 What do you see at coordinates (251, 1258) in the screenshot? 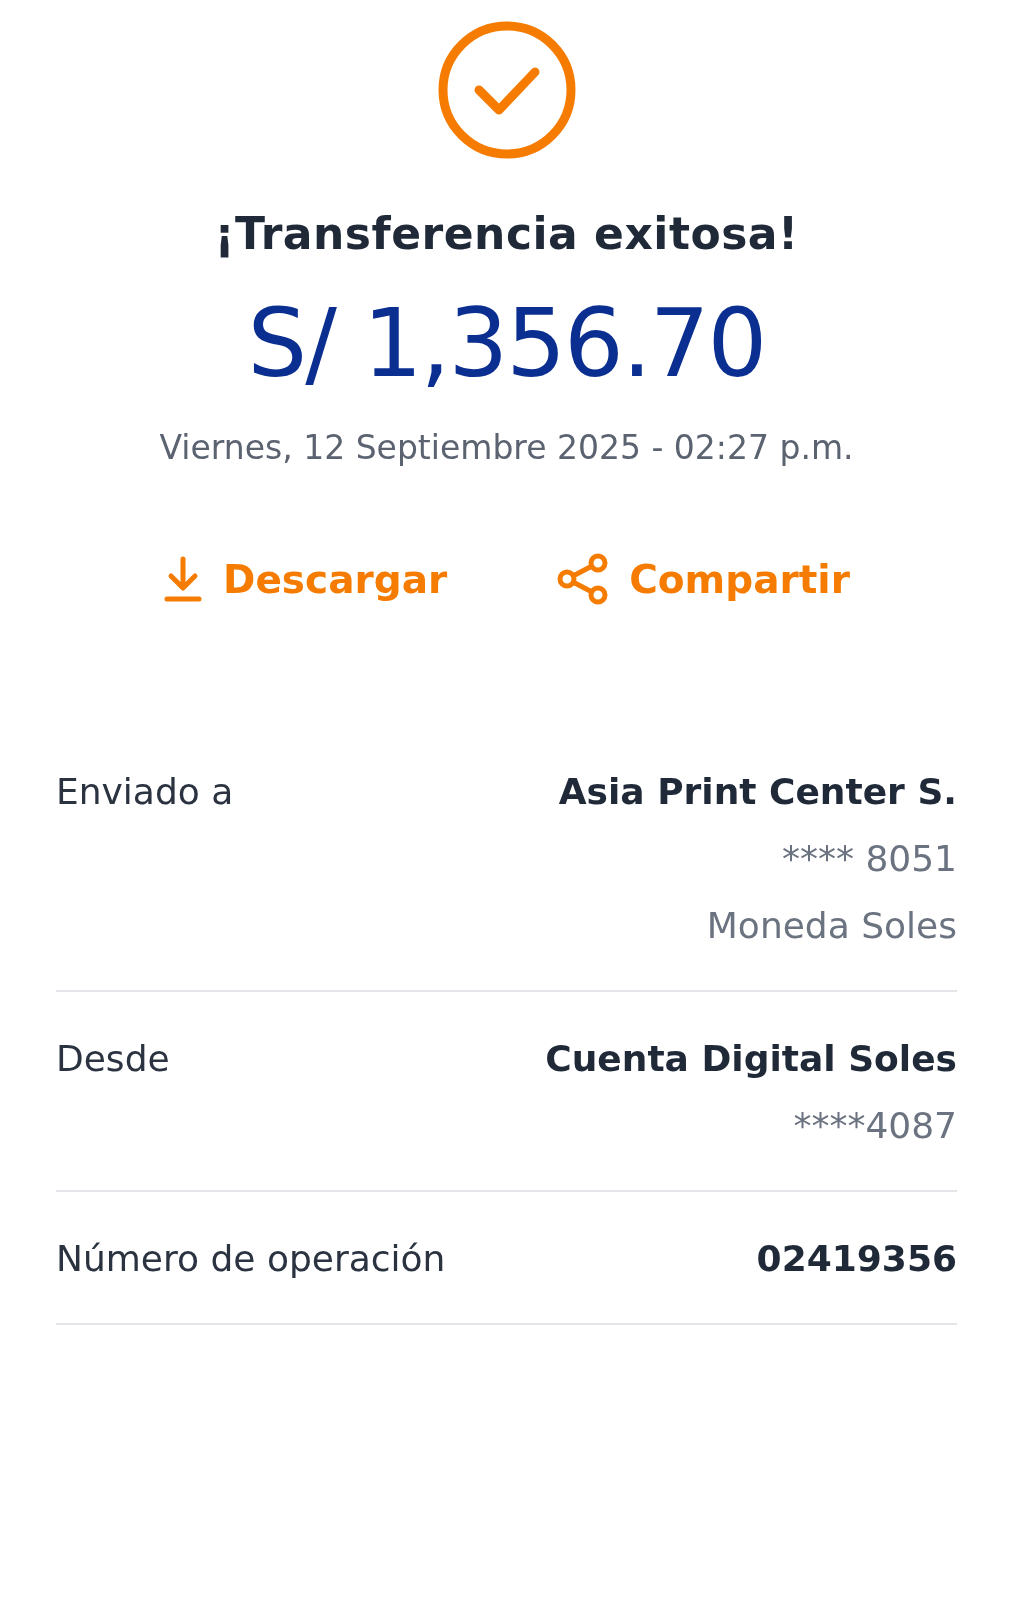
I see `detail-label: Número de operación` at bounding box center [251, 1258].